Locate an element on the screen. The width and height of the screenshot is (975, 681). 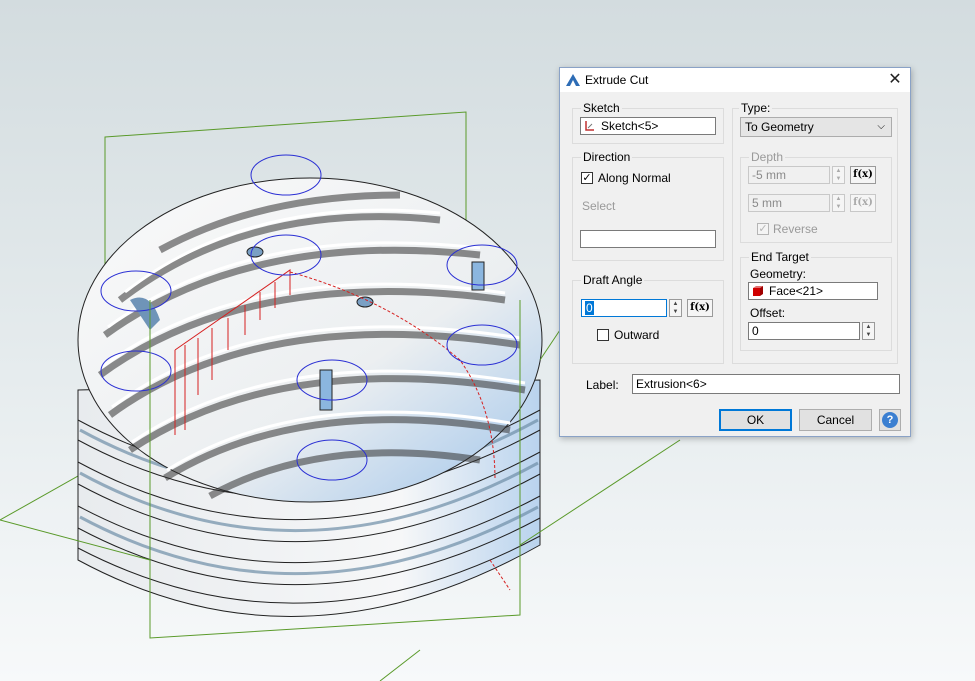
draft-angle-fx-button: f(x) is located at coordinates (700, 308).